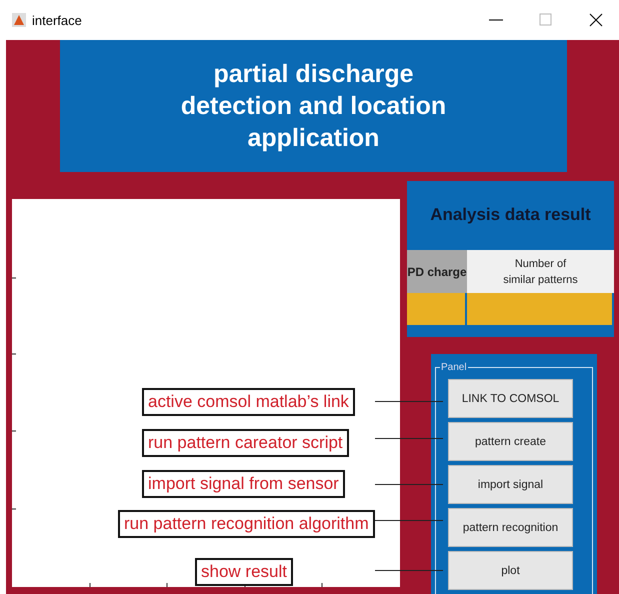  What do you see at coordinates (510, 398) in the screenshot?
I see `action-button: LINK TO COMSOL` at bounding box center [510, 398].